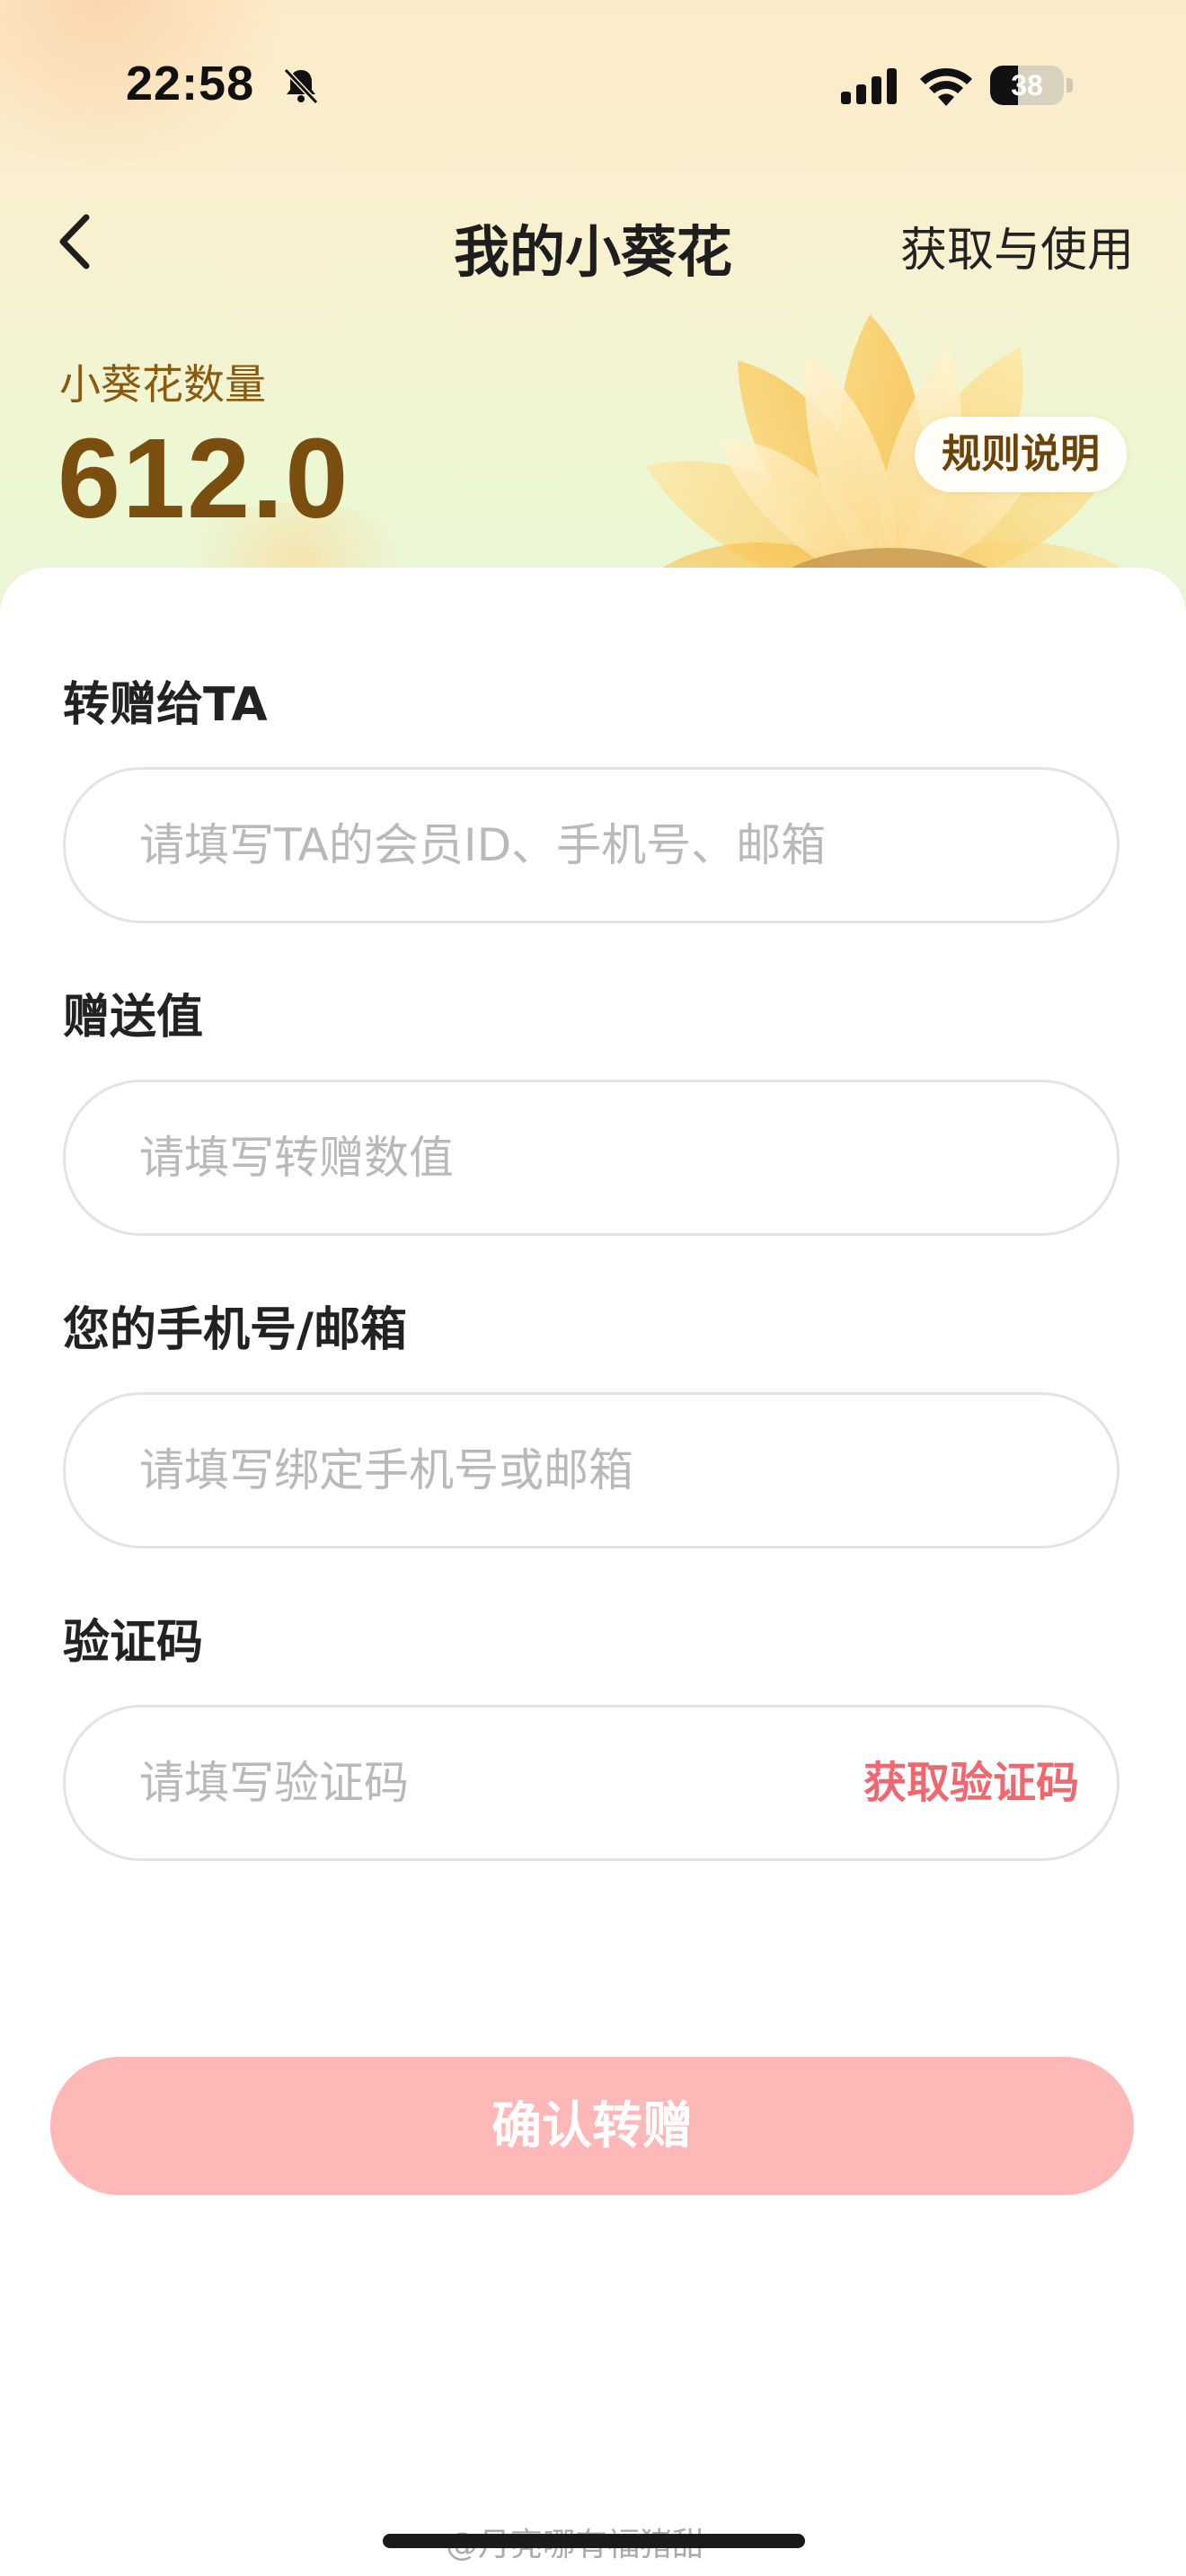 This screenshot has height=2576, width=1186. Describe the element at coordinates (133, 1018) in the screenshot. I see `amount-label: 赠送值` at that location.